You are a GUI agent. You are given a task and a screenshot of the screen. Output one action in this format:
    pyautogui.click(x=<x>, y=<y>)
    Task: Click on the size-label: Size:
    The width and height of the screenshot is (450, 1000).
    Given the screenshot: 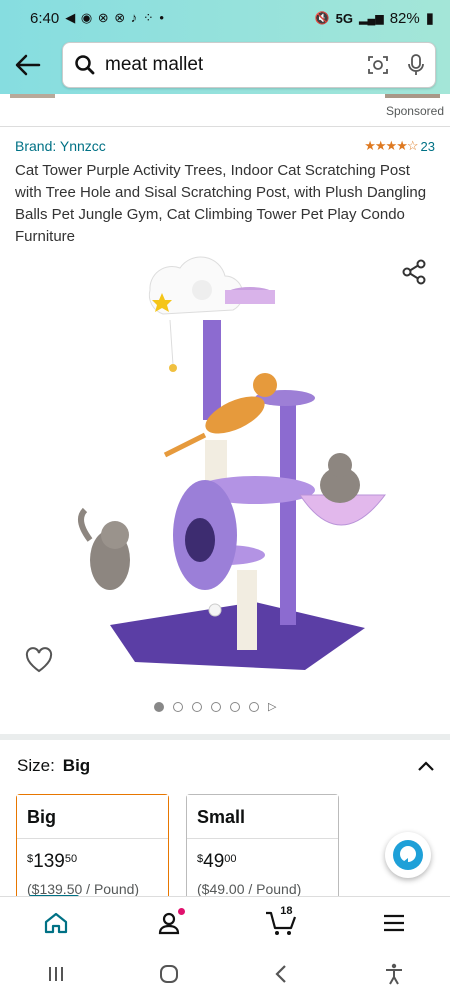 What is the action you would take?
    pyautogui.click(x=36, y=765)
    